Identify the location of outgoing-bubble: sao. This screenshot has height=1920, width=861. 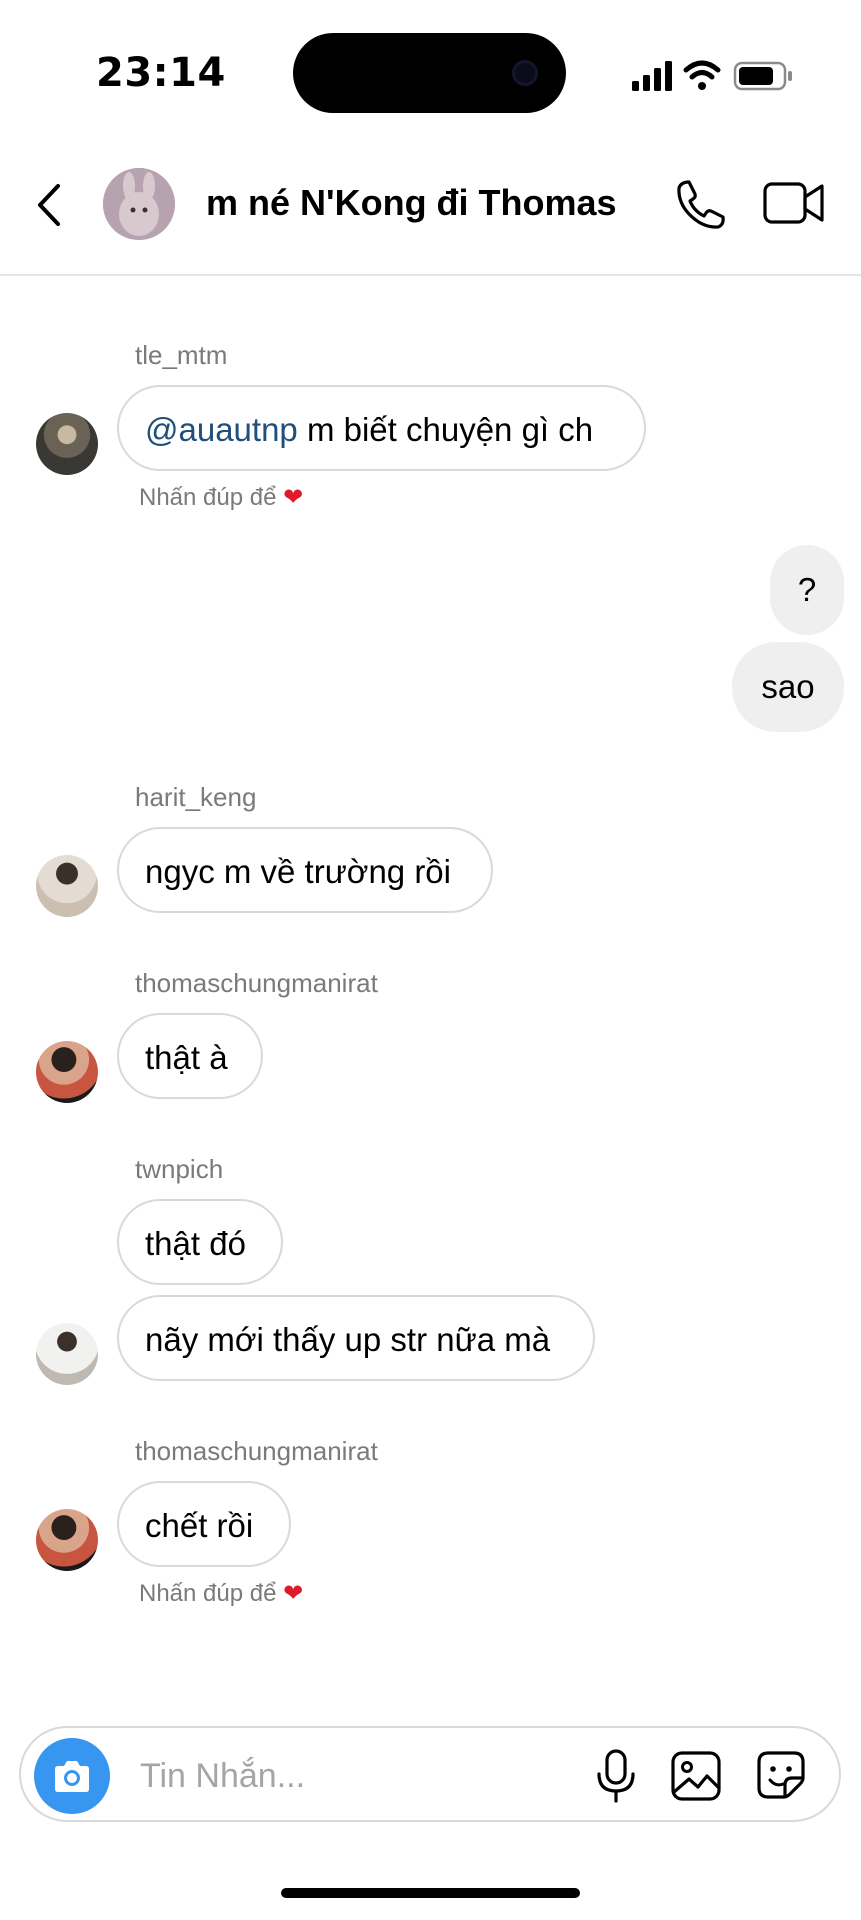
(788, 687).